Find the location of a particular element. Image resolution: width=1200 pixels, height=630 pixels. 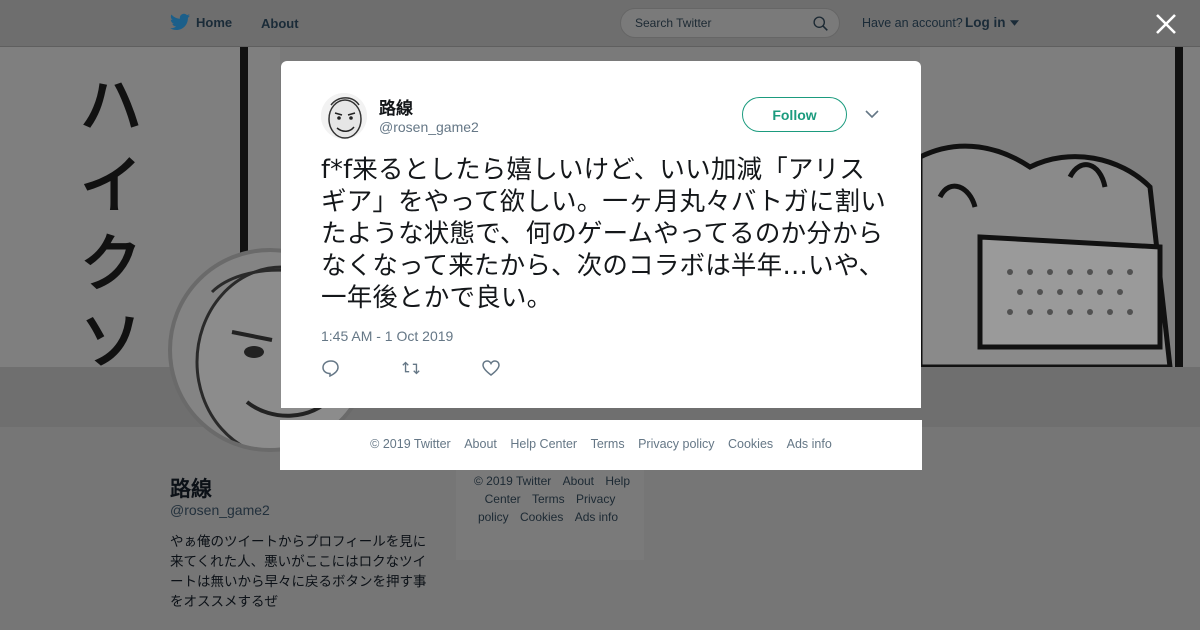

top-navigation-bar: Home About Have an account? Log in is located at coordinates (600, 23).